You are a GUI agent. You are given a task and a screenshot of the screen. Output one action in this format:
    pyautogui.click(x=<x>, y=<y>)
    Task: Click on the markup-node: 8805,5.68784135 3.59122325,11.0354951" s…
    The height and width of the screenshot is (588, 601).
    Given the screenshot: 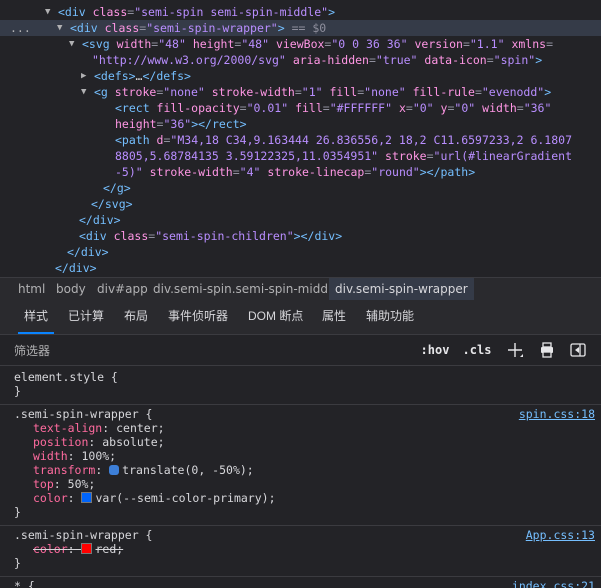 What is the action you would take?
    pyautogui.click(x=300, y=156)
    